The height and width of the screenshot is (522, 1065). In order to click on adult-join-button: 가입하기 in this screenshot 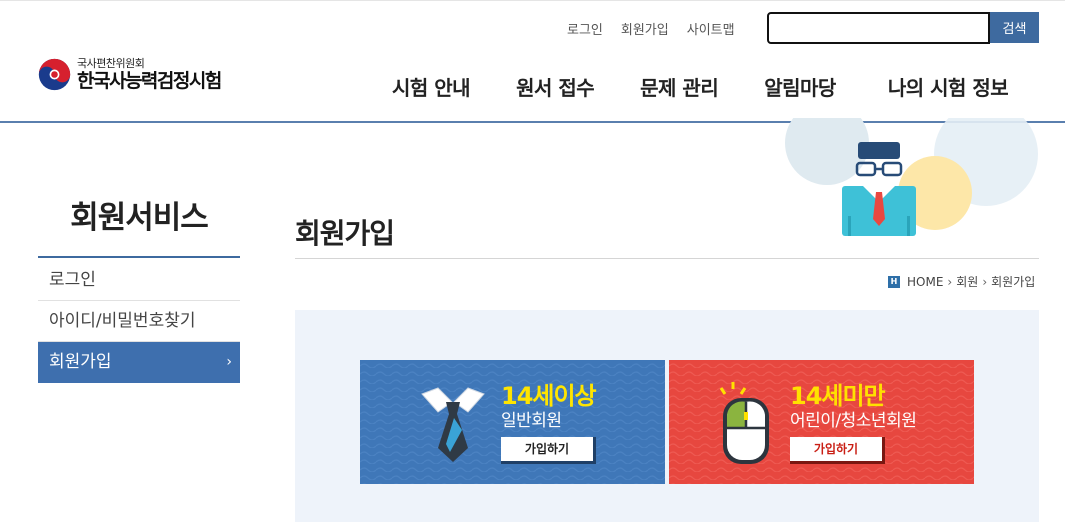, I will do `click(548, 450)`.